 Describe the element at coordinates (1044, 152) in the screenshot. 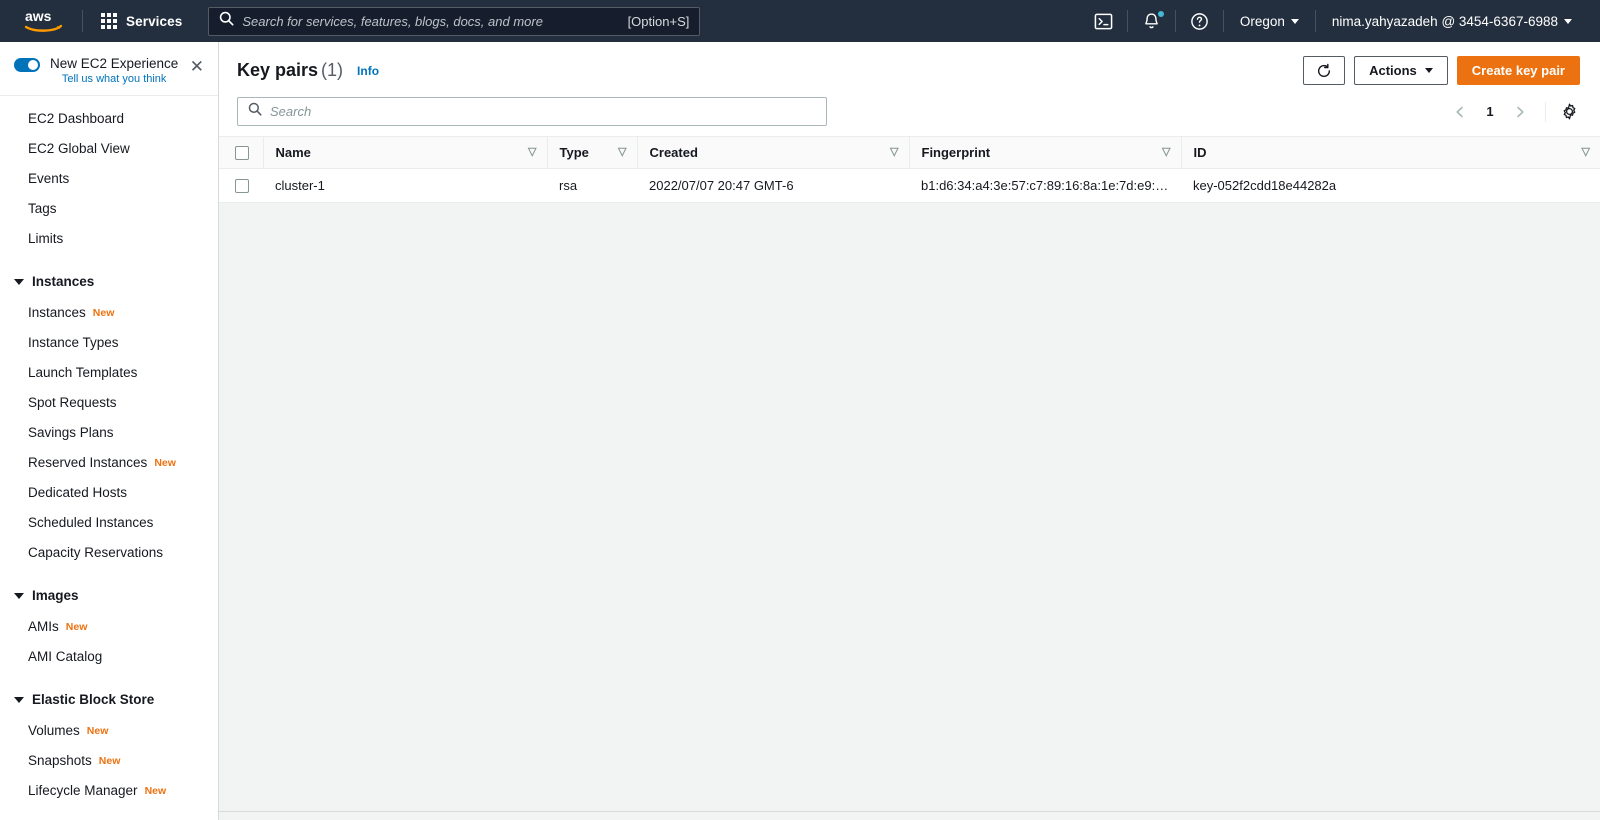

I see `column-header-fingerprint: Fingerprint ▽` at that location.